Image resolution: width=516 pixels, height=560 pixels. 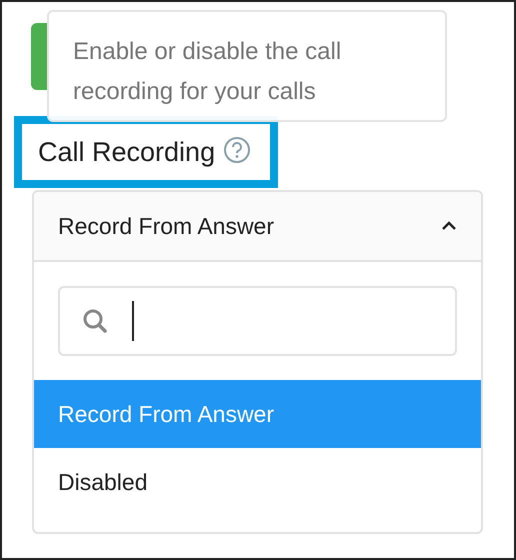 What do you see at coordinates (449, 226) in the screenshot?
I see `caret-icon` at bounding box center [449, 226].